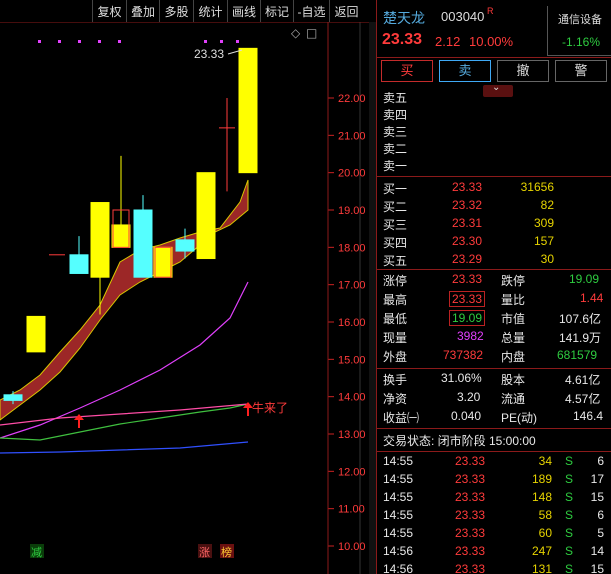  What do you see at coordinates (467, 205) in the screenshot?
I see `bid-price: 23.32` at bounding box center [467, 205].